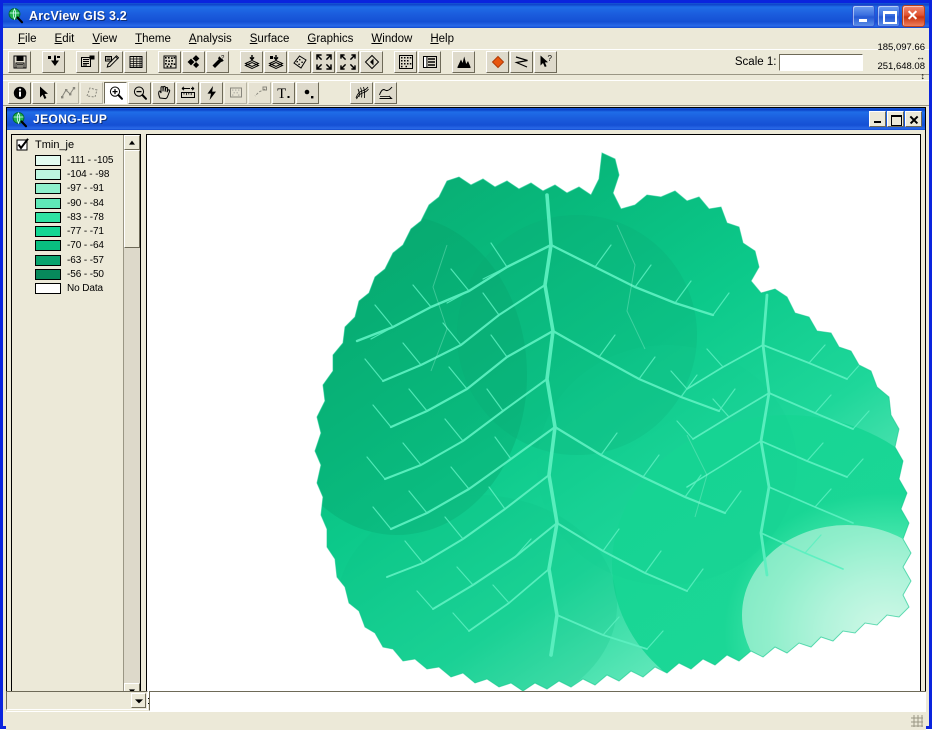  I want to click on text-tool-icon: T, so click(283, 93).